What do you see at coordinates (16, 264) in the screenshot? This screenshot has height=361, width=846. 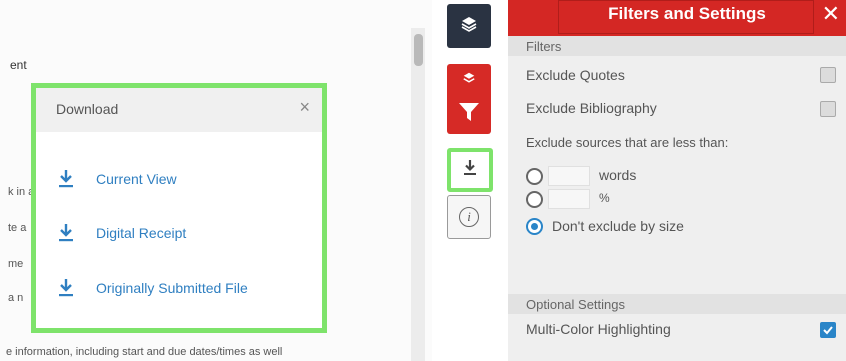 I see `document-text: me` at bounding box center [16, 264].